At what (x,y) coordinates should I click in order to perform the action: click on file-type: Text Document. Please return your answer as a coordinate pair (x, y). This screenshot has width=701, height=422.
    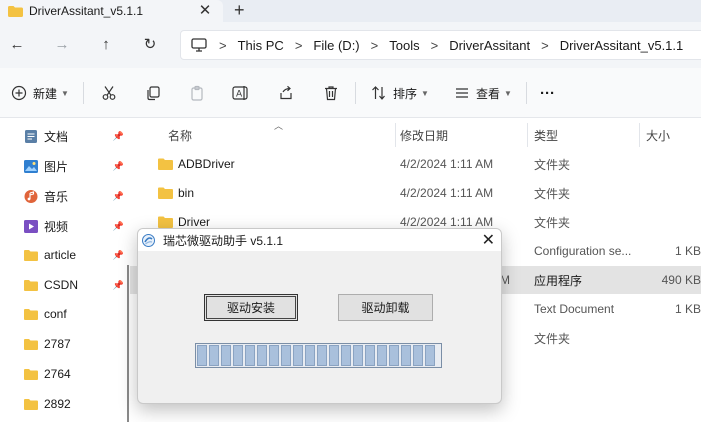
    Looking at the image, I should click on (574, 309).